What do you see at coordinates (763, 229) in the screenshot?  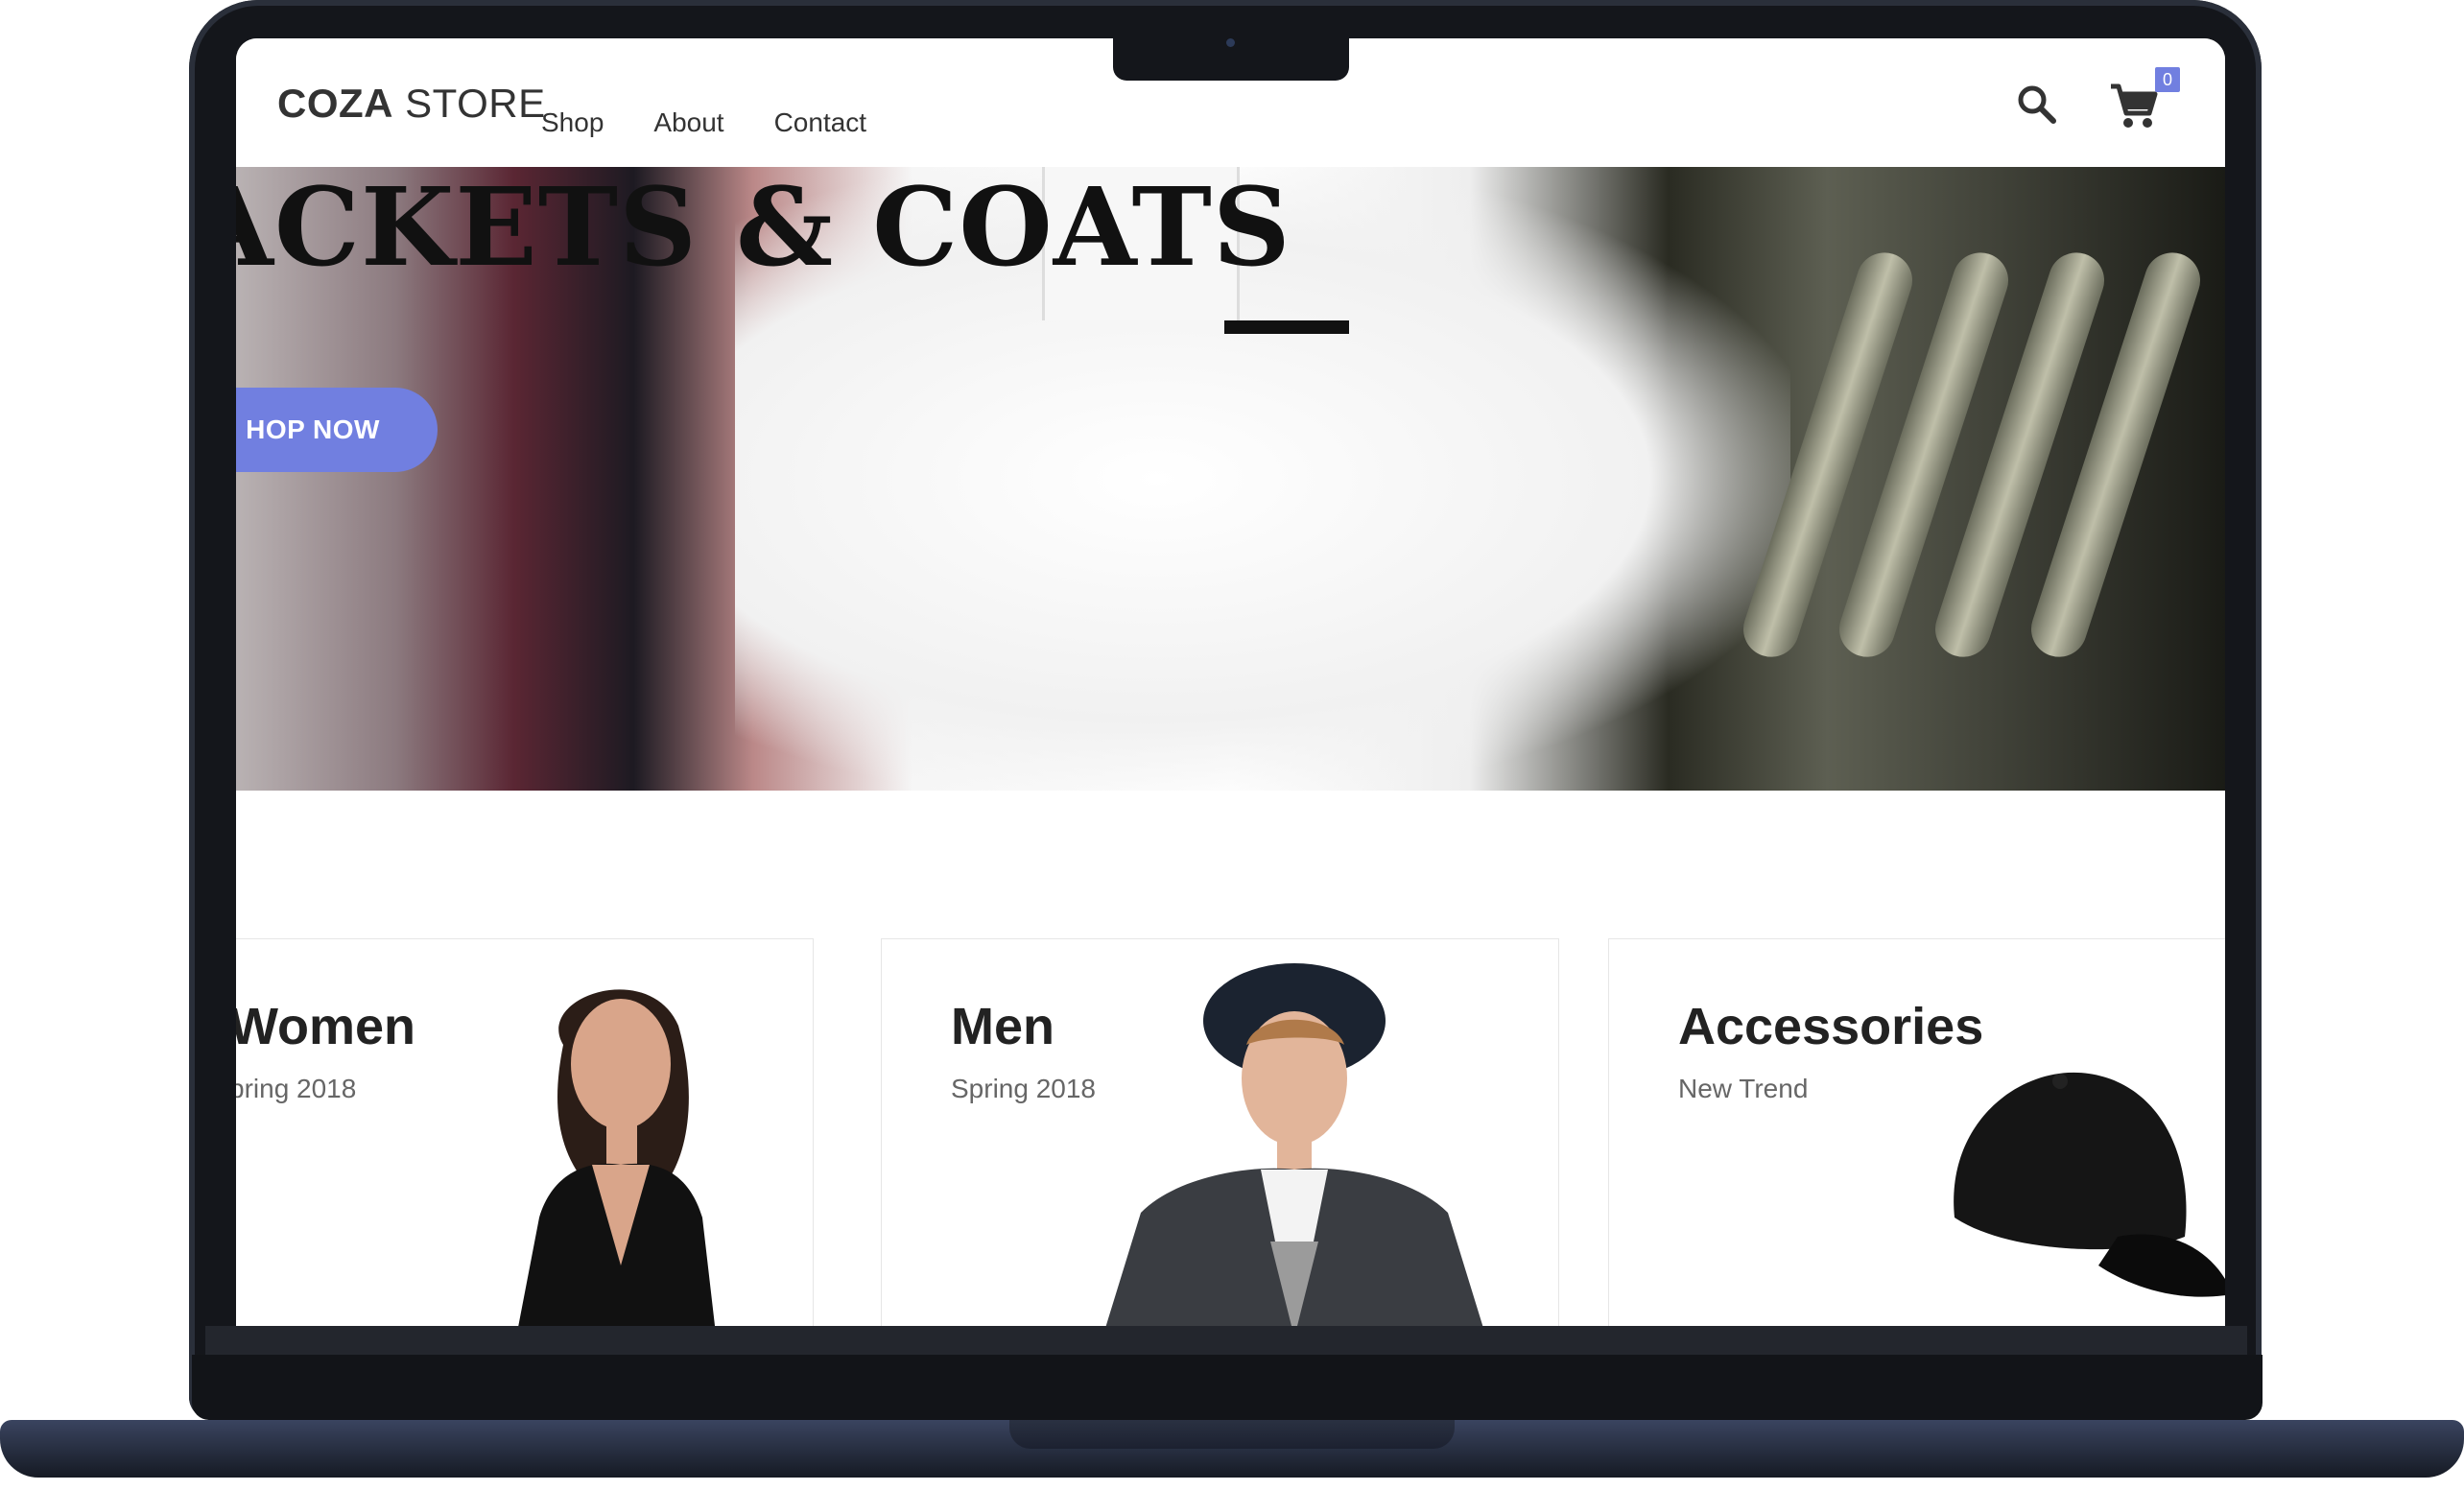 I see `hero-title: ACKETS & COATS` at bounding box center [763, 229].